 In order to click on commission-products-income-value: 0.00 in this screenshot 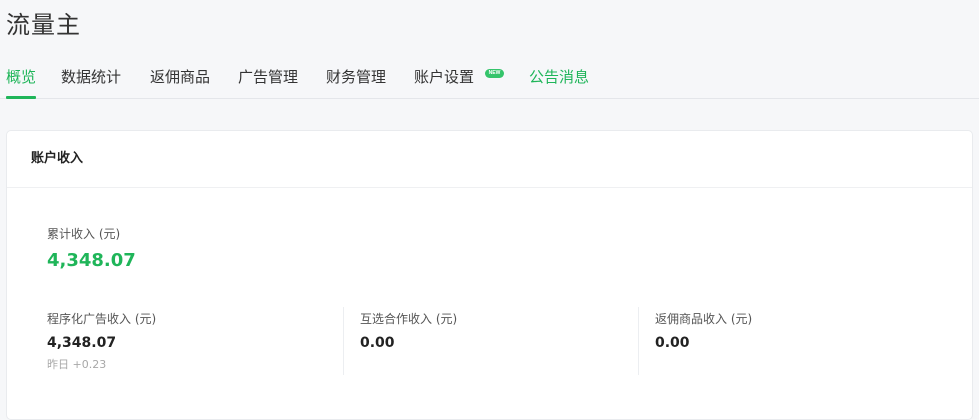, I will do `click(672, 343)`.